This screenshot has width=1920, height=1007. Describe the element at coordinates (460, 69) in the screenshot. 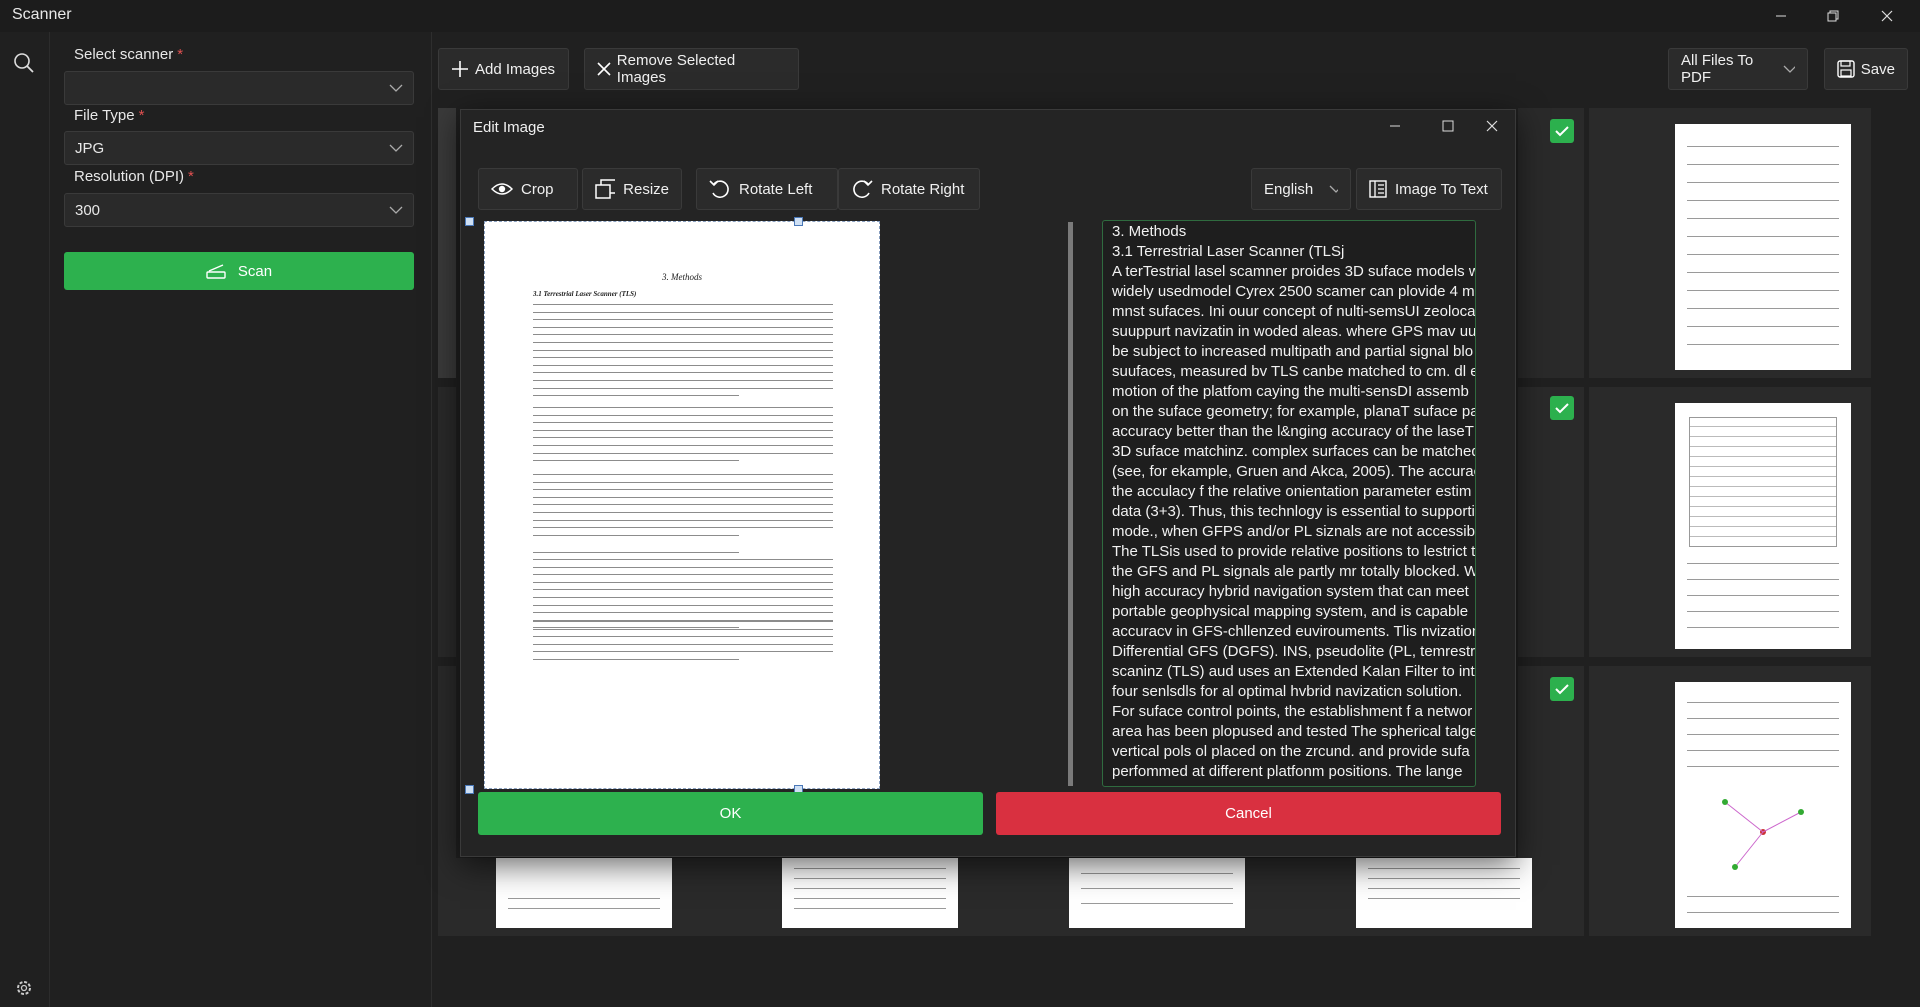

I see `plus-icon` at that location.